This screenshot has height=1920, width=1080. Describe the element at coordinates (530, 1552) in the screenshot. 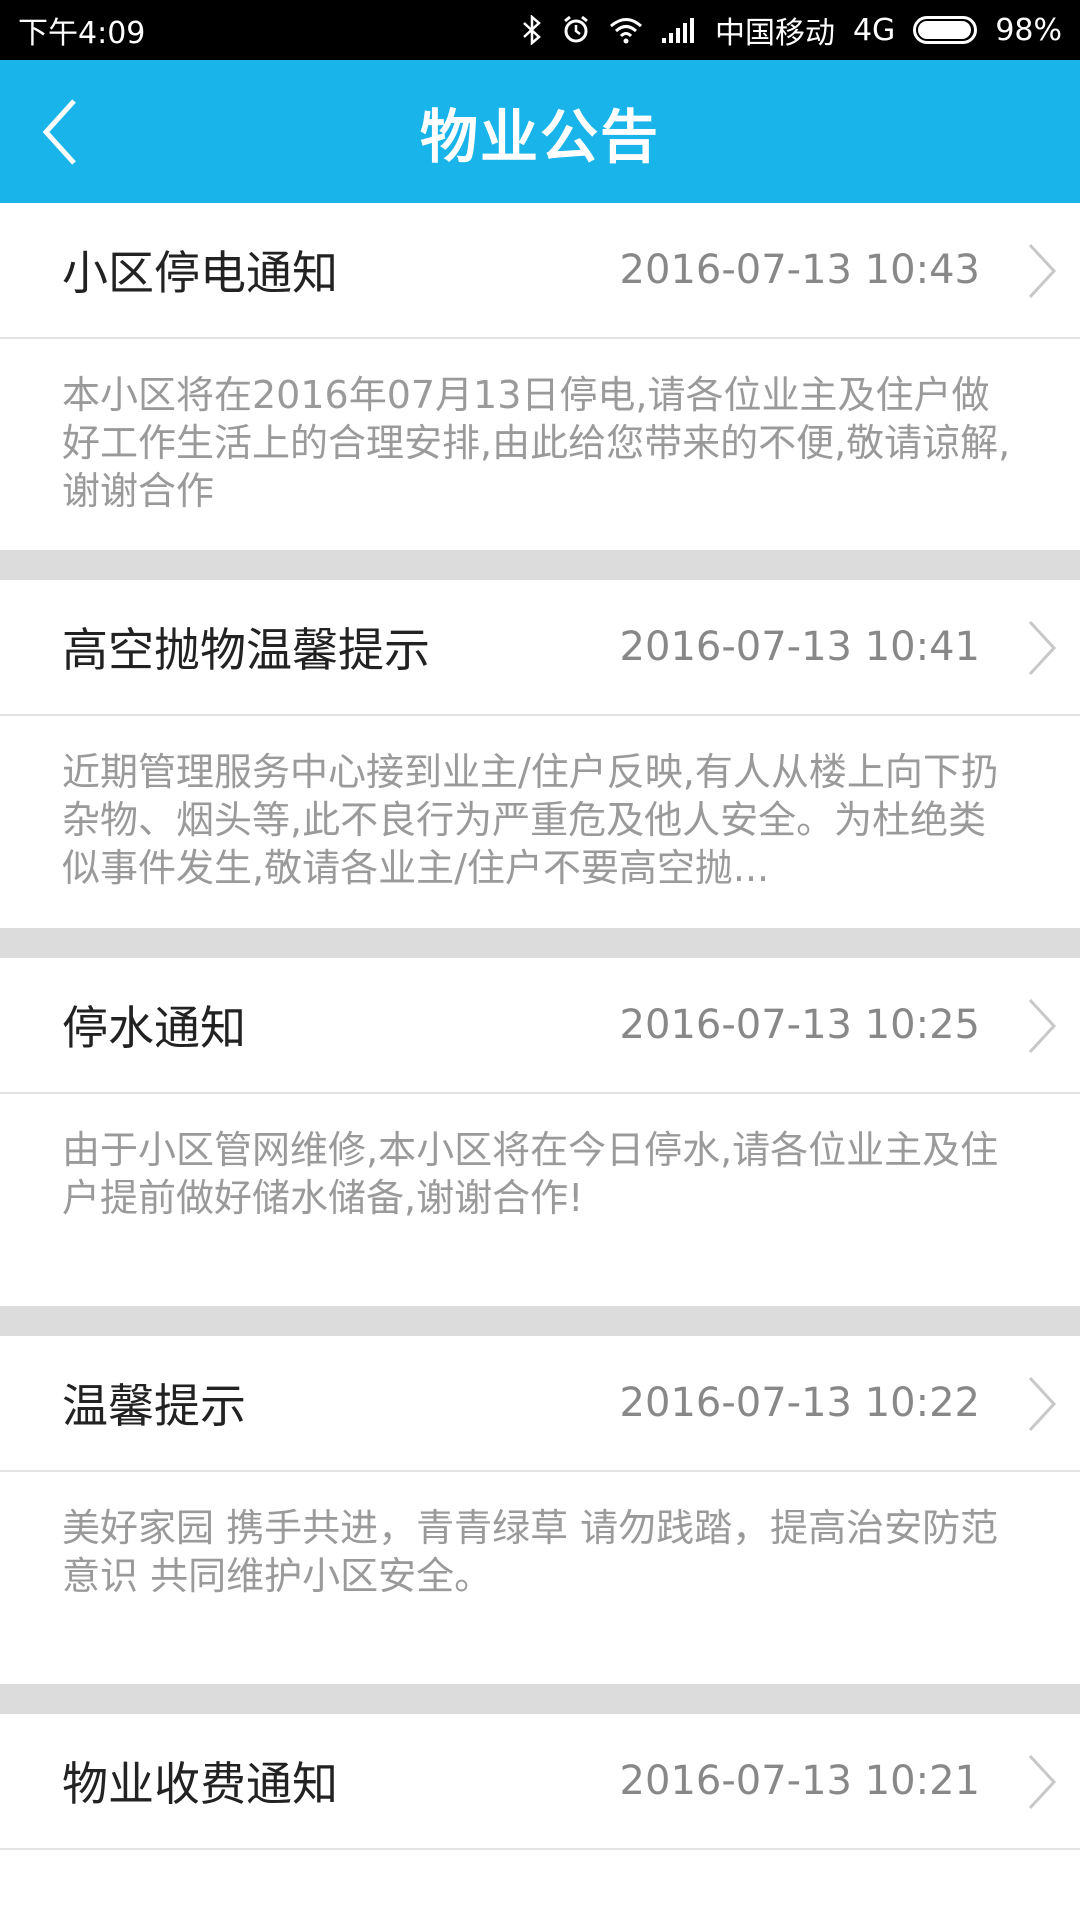

I see `notice-content: 美好家园 携手共进，青青绿草 请勿践踏，提高治安防范意识 共同维护小区安全。` at that location.